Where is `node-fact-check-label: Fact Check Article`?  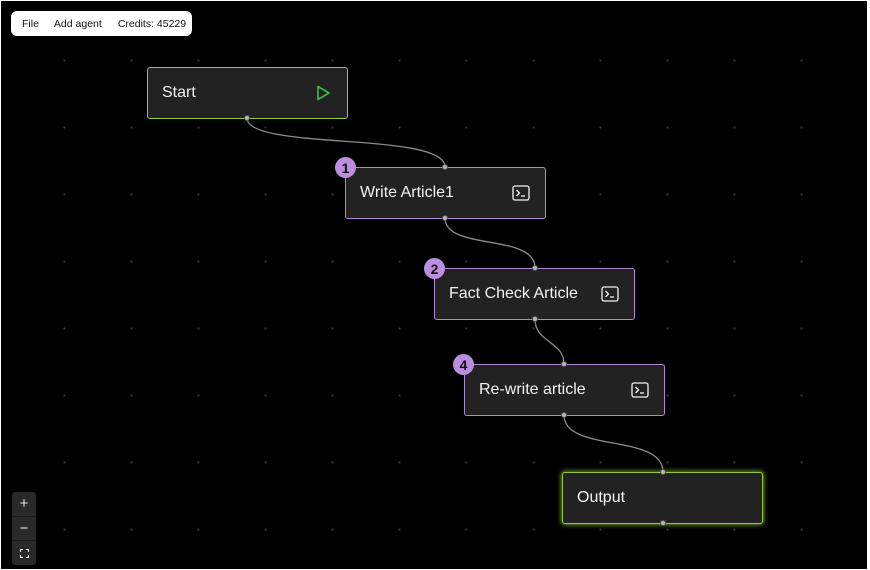 node-fact-check-label: Fact Check Article is located at coordinates (513, 293).